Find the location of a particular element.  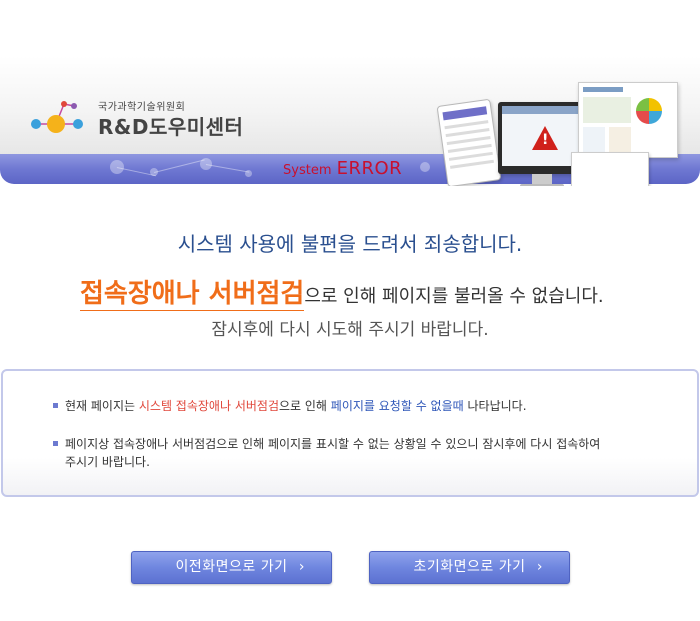

cause-rest: 으로 인해 페이지를 불러올 수 없습니다. is located at coordinates (454, 296).